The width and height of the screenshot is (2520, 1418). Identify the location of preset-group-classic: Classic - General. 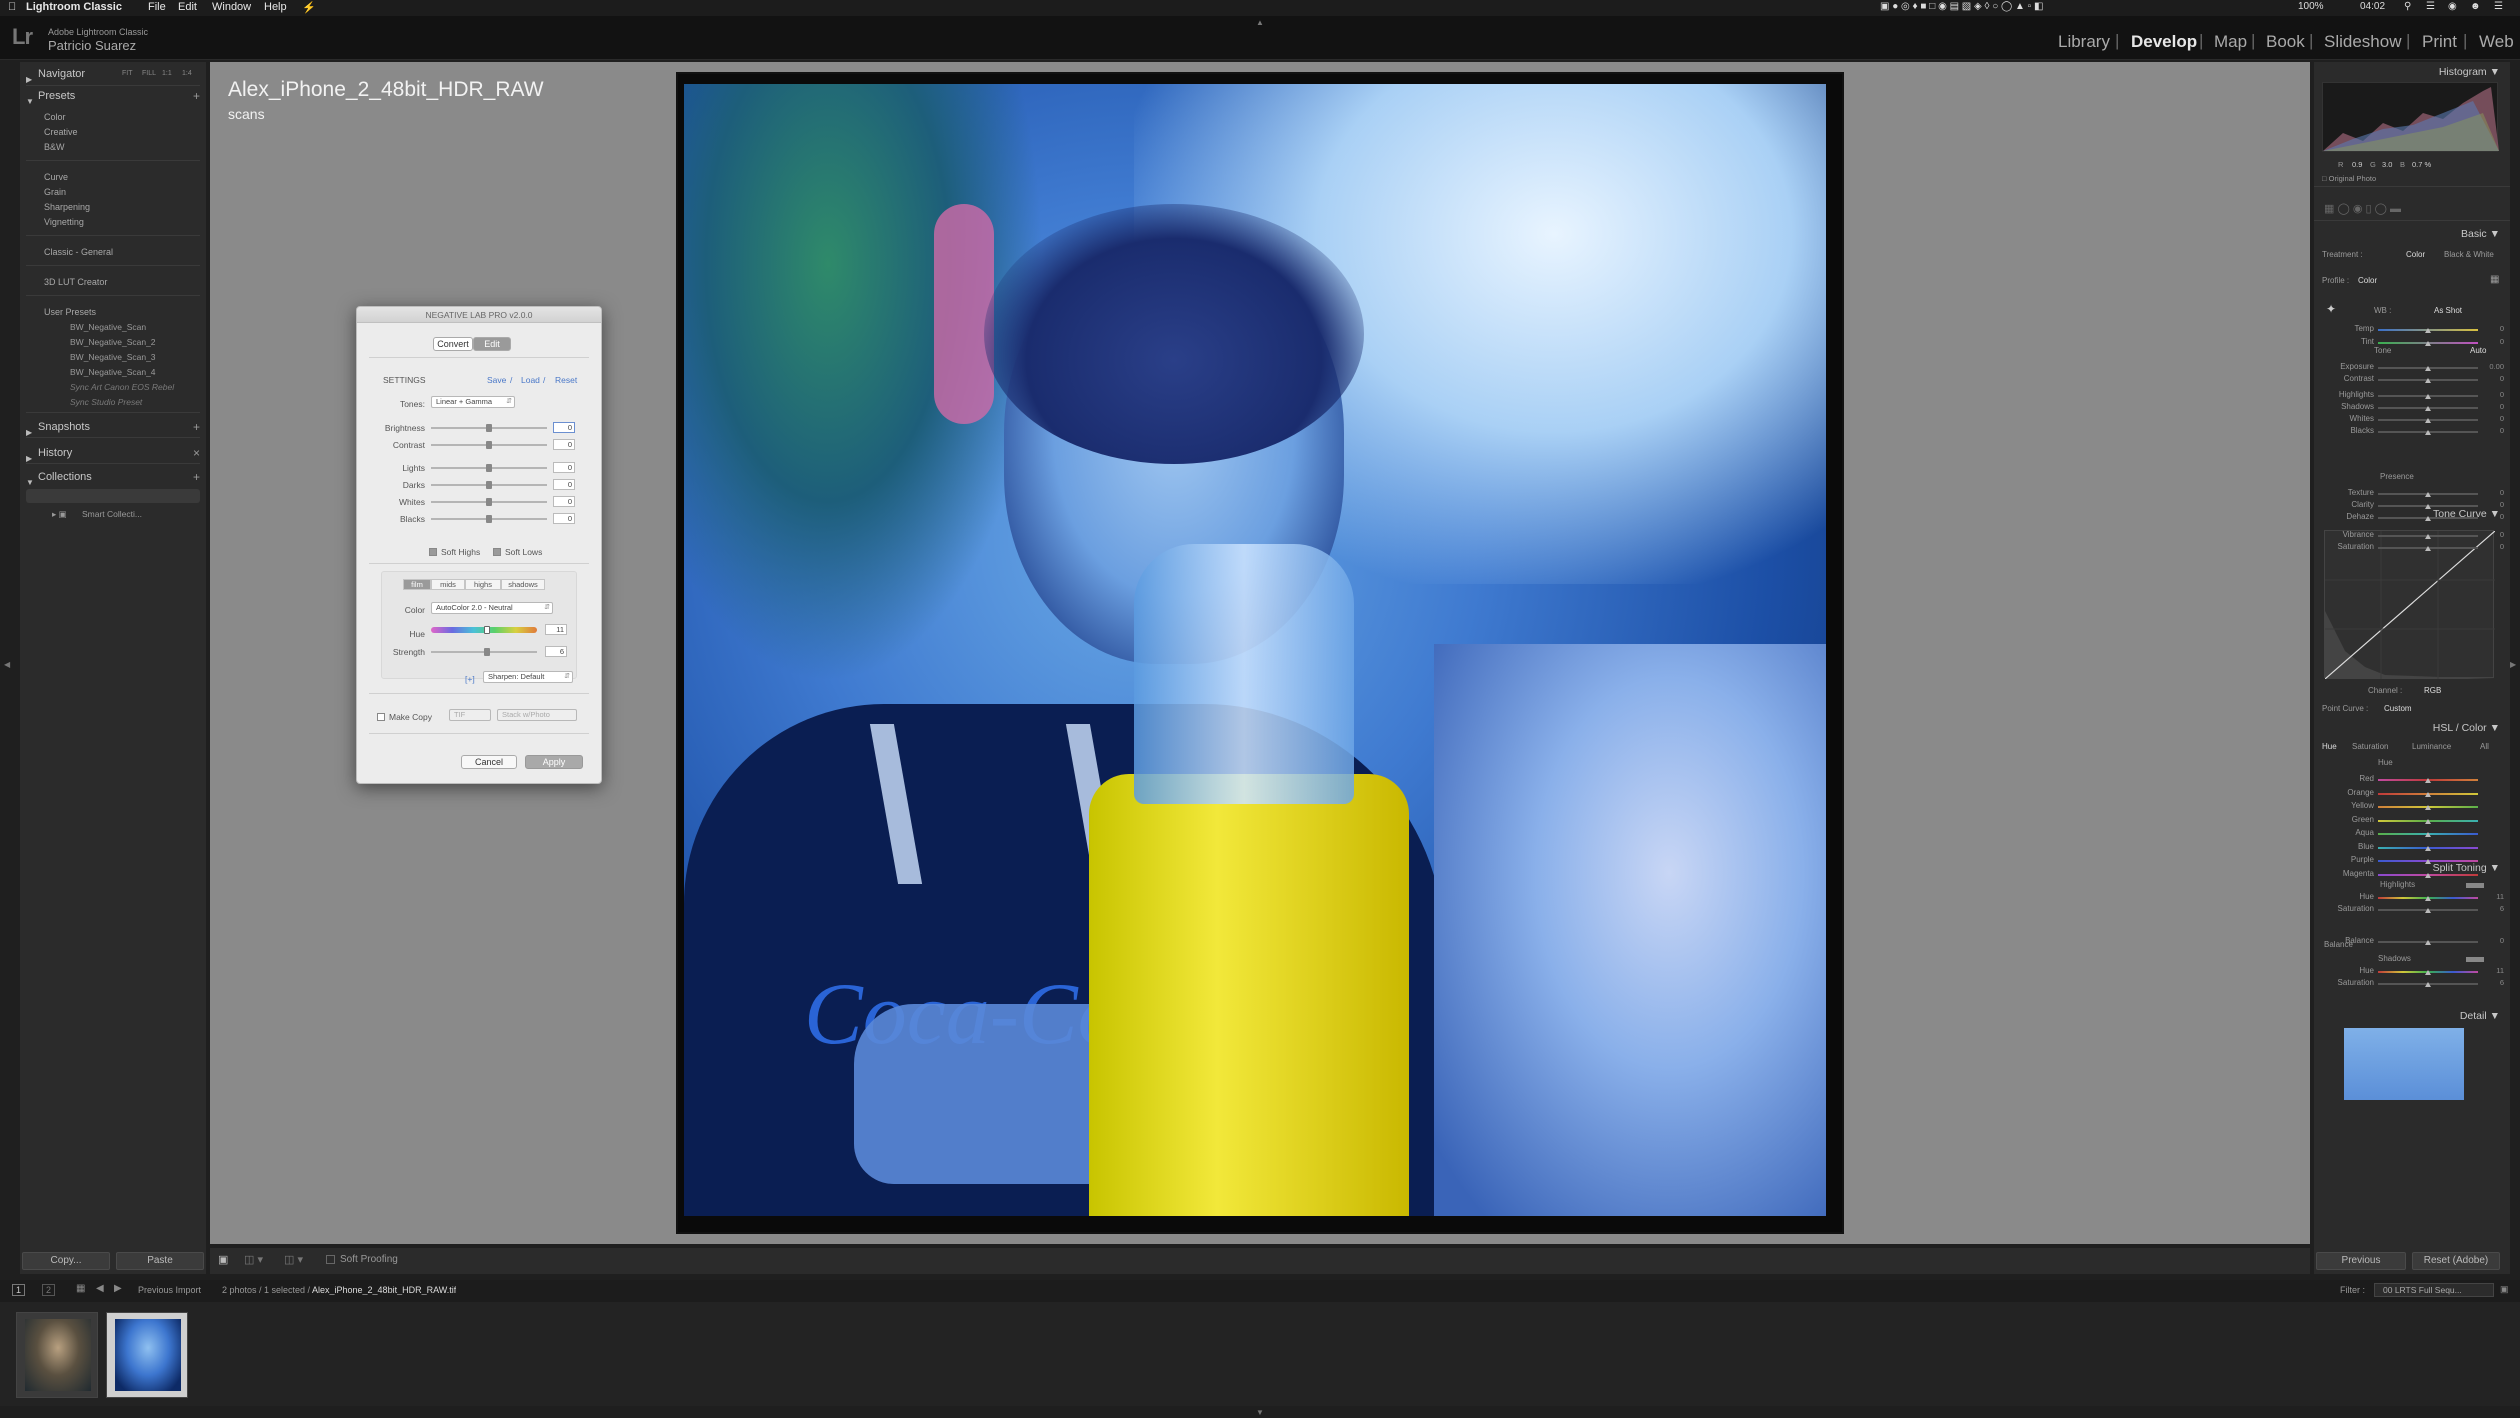
(78, 252).